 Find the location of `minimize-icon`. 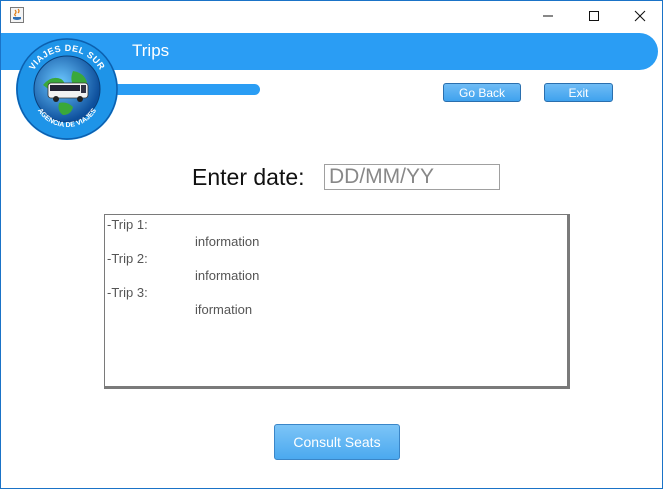

minimize-icon is located at coordinates (548, 16).